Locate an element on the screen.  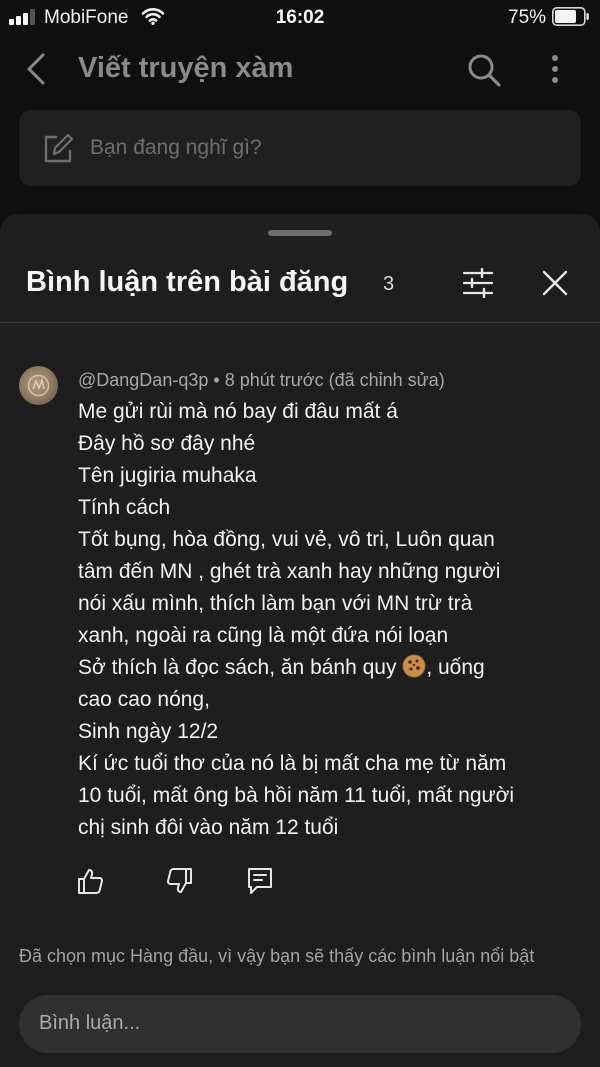
comment-time: 8 phút trước (đã chỉnh sửa) is located at coordinates (334, 380).